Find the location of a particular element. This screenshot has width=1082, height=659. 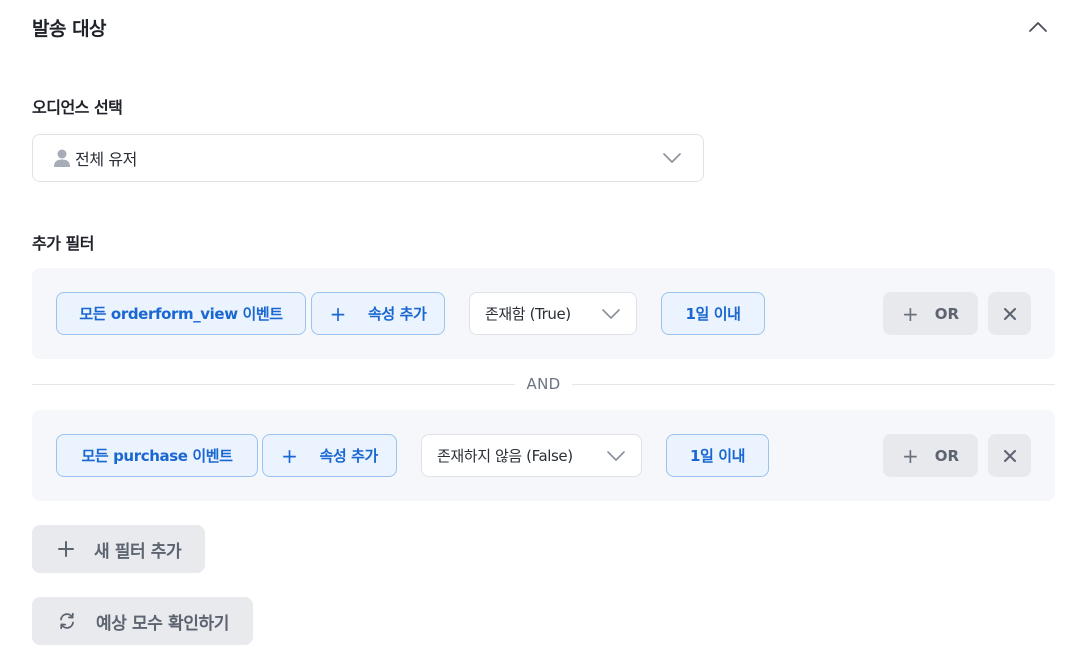

filters-label: 추가 필터 is located at coordinates (63, 243).